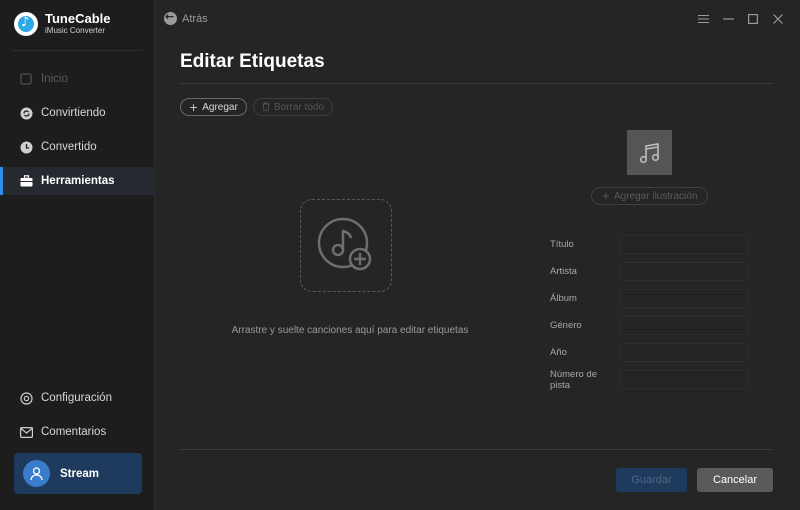 This screenshot has height=510, width=800. What do you see at coordinates (26, 398) in the screenshot?
I see `gear-icon` at bounding box center [26, 398].